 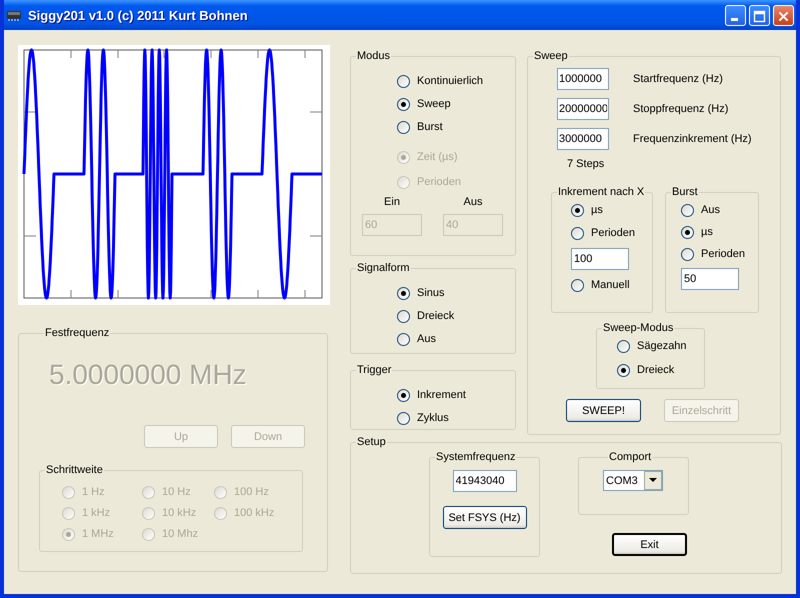 I want to click on exit-button: Exit, so click(x=649, y=544).